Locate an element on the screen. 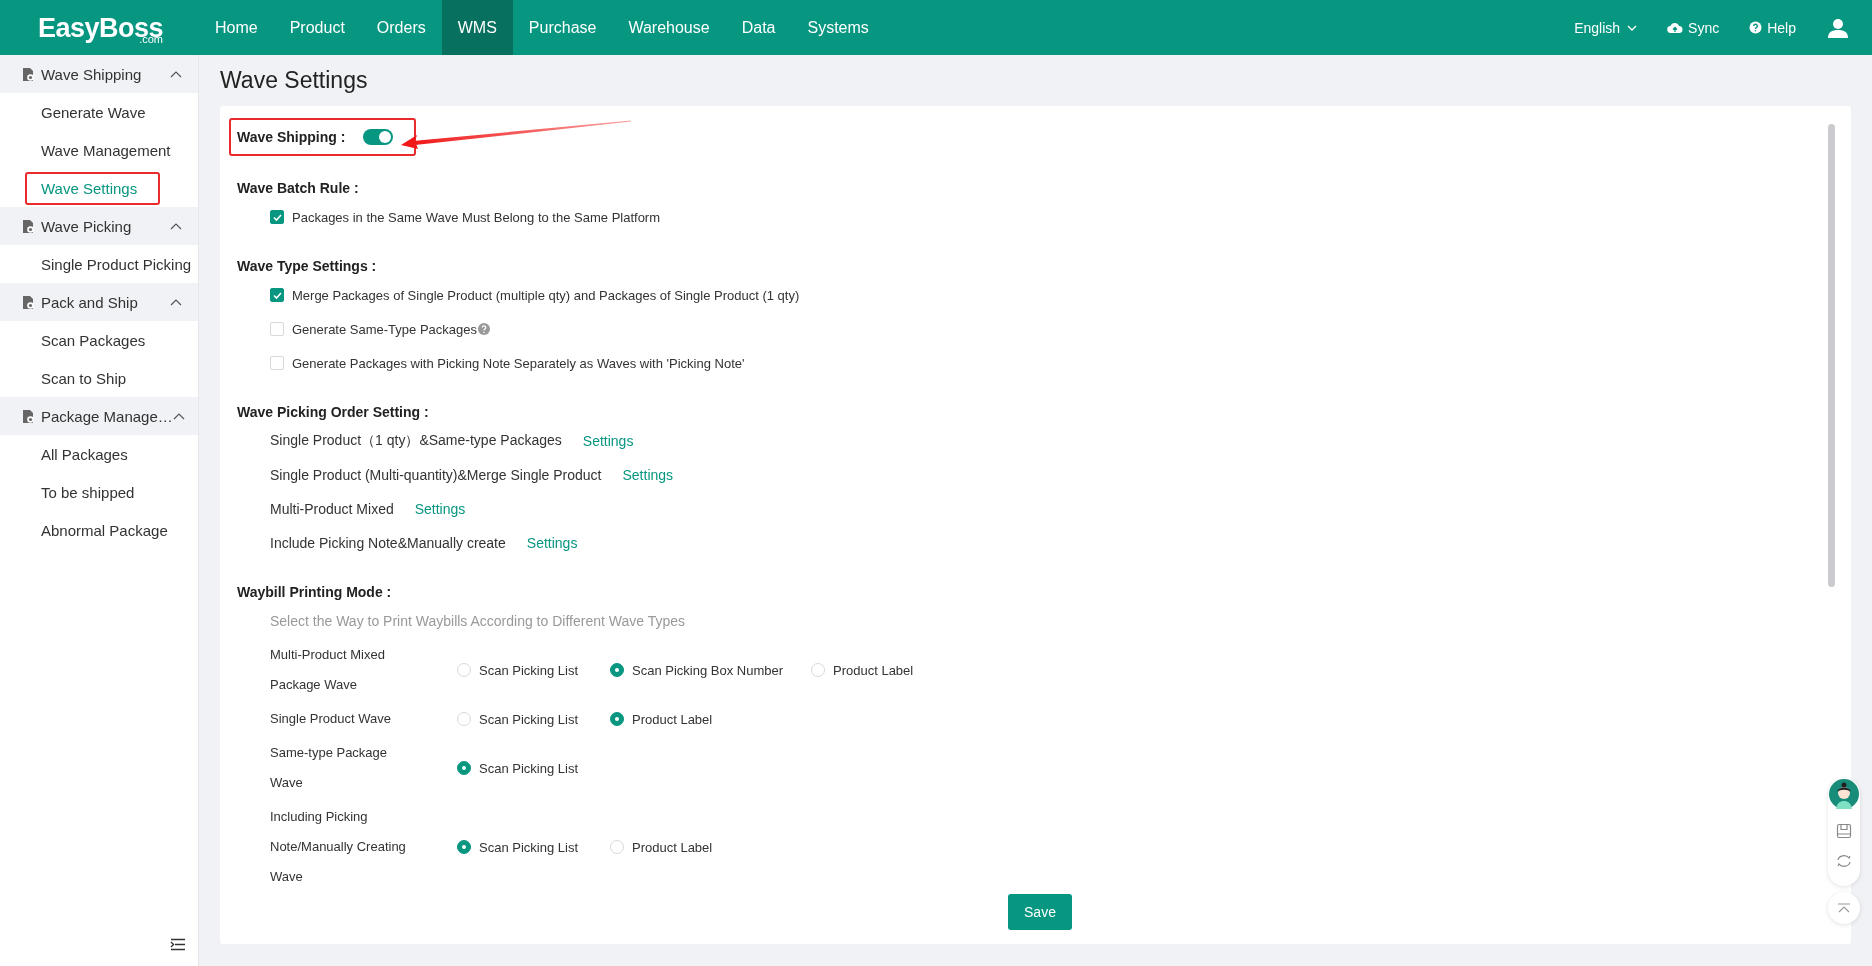  back-to-top-icon is located at coordinates (1844, 908).